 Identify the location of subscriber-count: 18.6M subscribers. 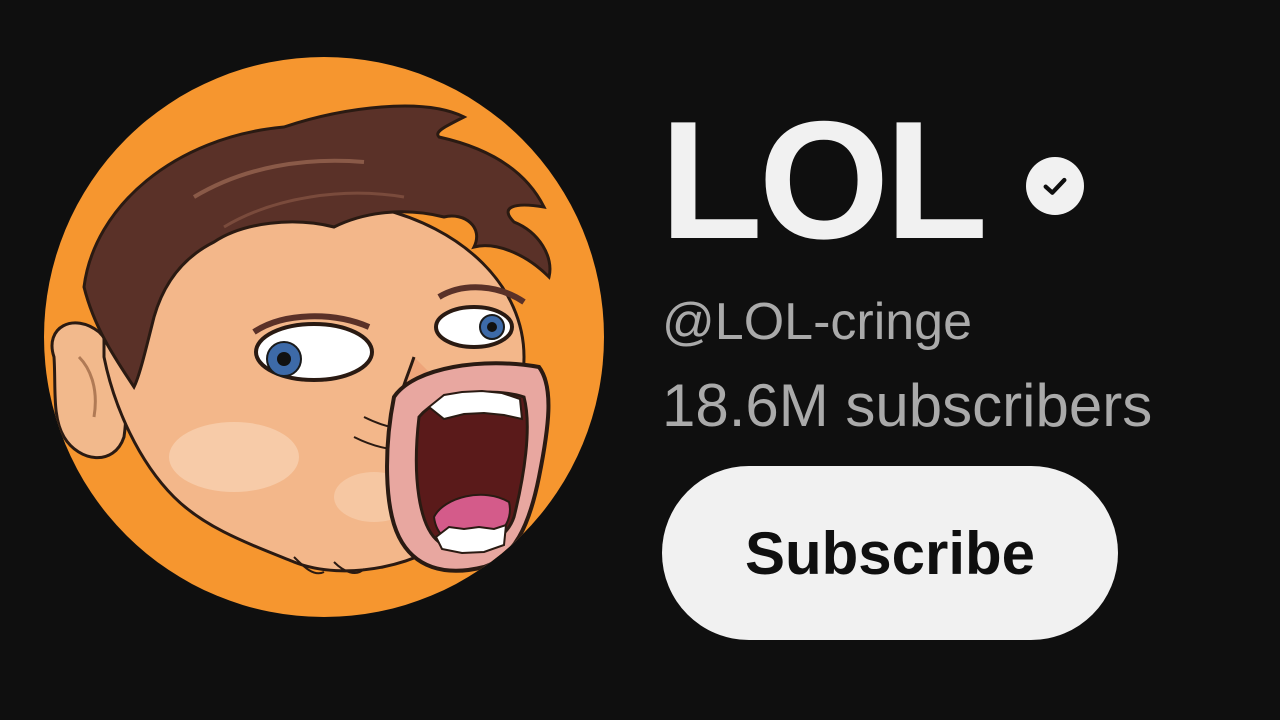
(907, 405).